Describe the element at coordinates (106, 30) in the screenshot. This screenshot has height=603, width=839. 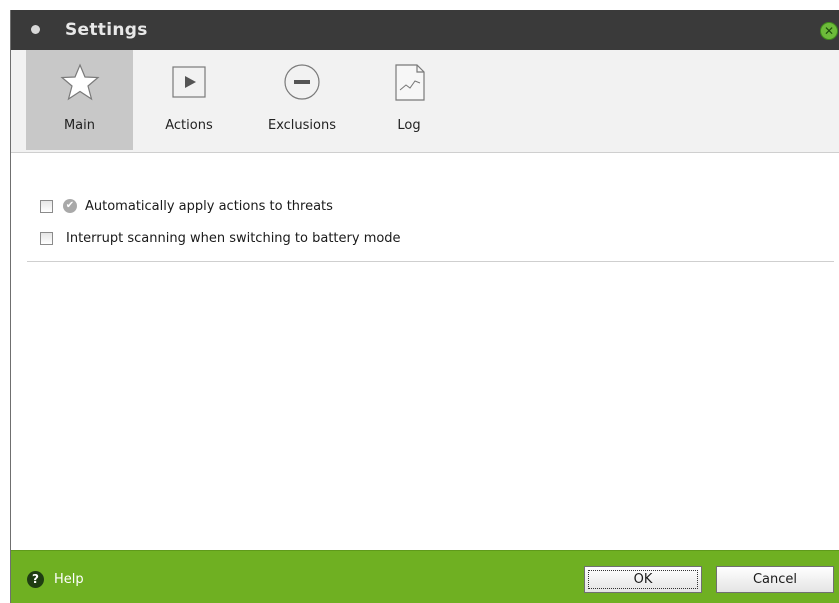
I see `window-title: Settings` at that location.